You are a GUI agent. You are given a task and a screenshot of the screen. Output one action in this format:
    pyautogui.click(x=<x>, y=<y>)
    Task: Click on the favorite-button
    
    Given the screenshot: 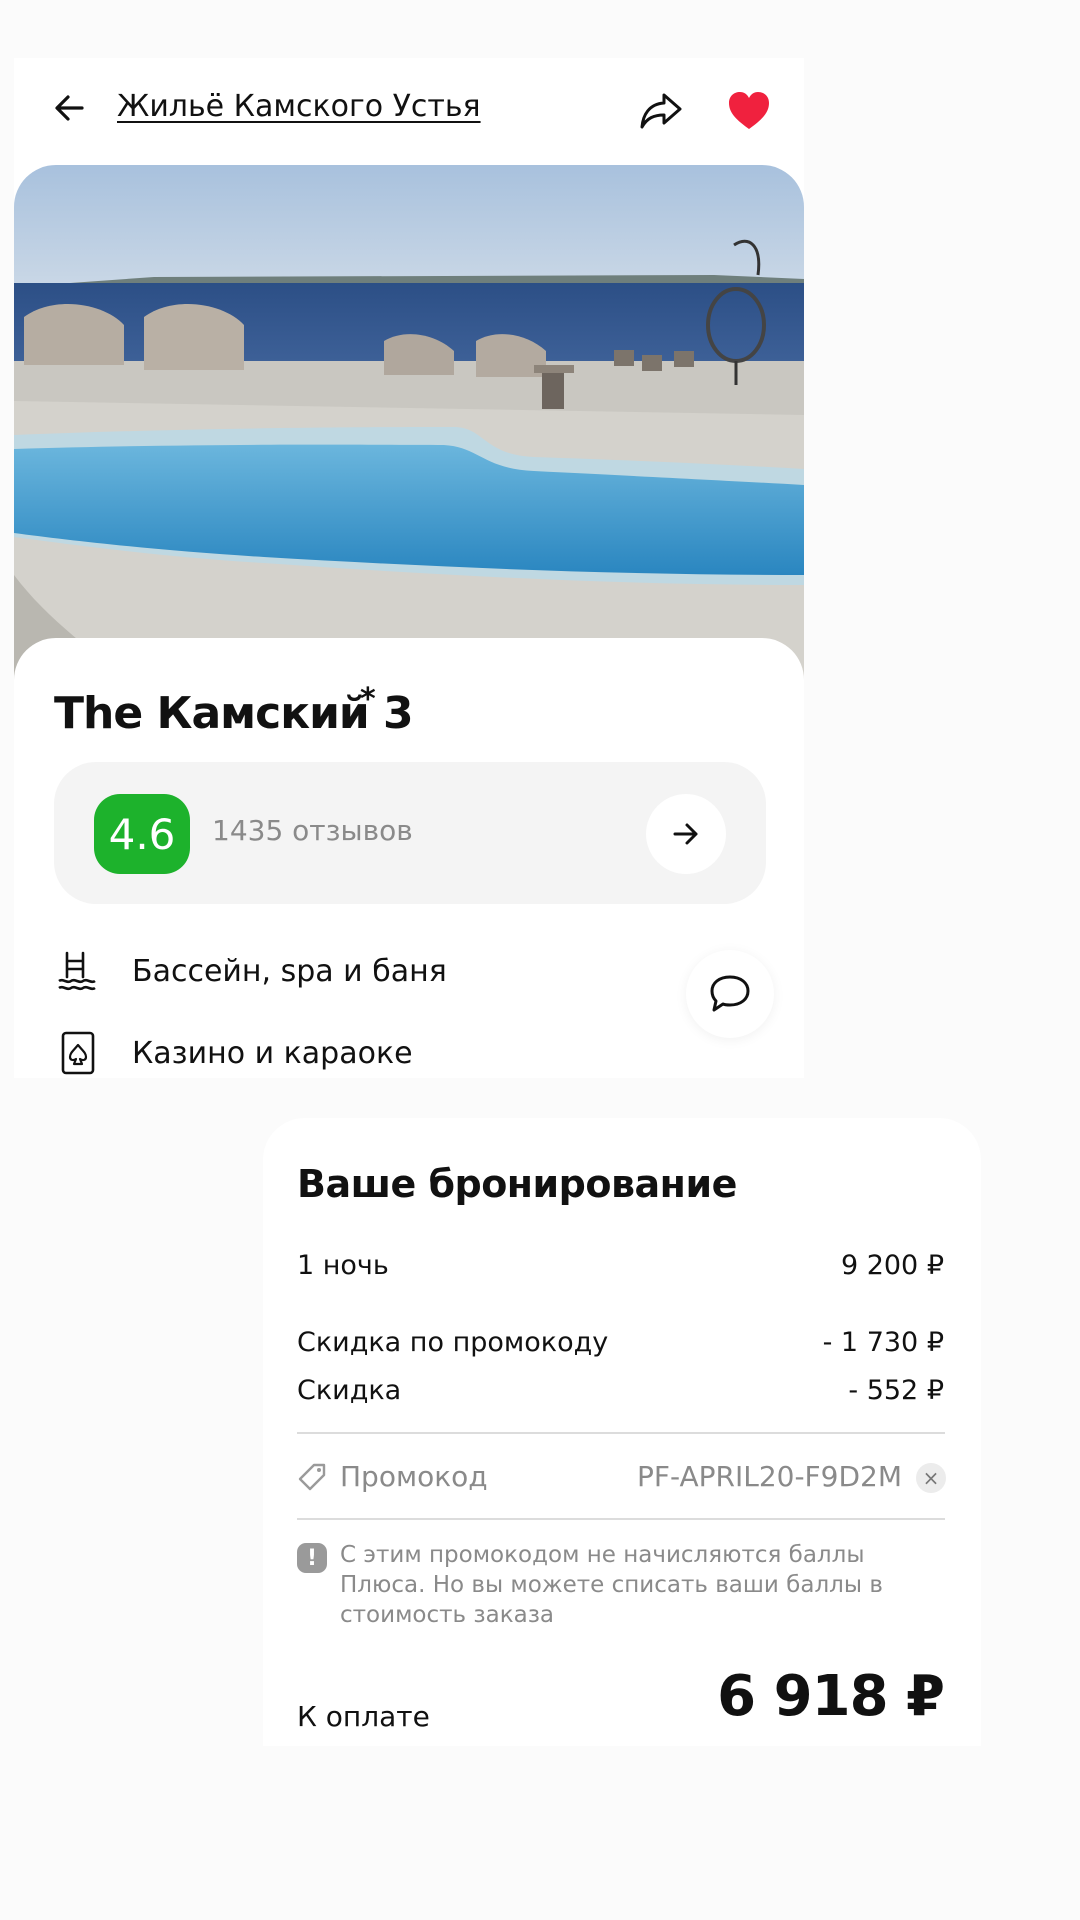 What is the action you would take?
    pyautogui.click(x=749, y=111)
    